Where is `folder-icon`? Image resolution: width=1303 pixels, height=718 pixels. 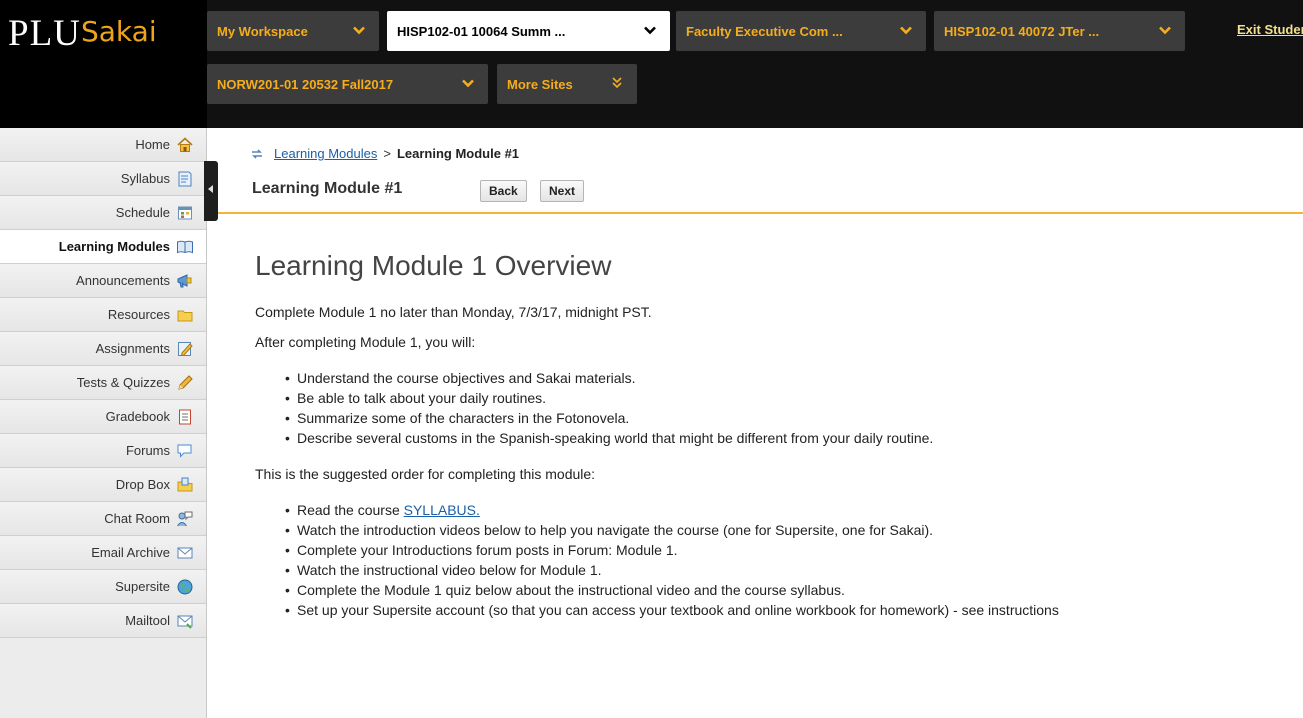 folder-icon is located at coordinates (185, 315).